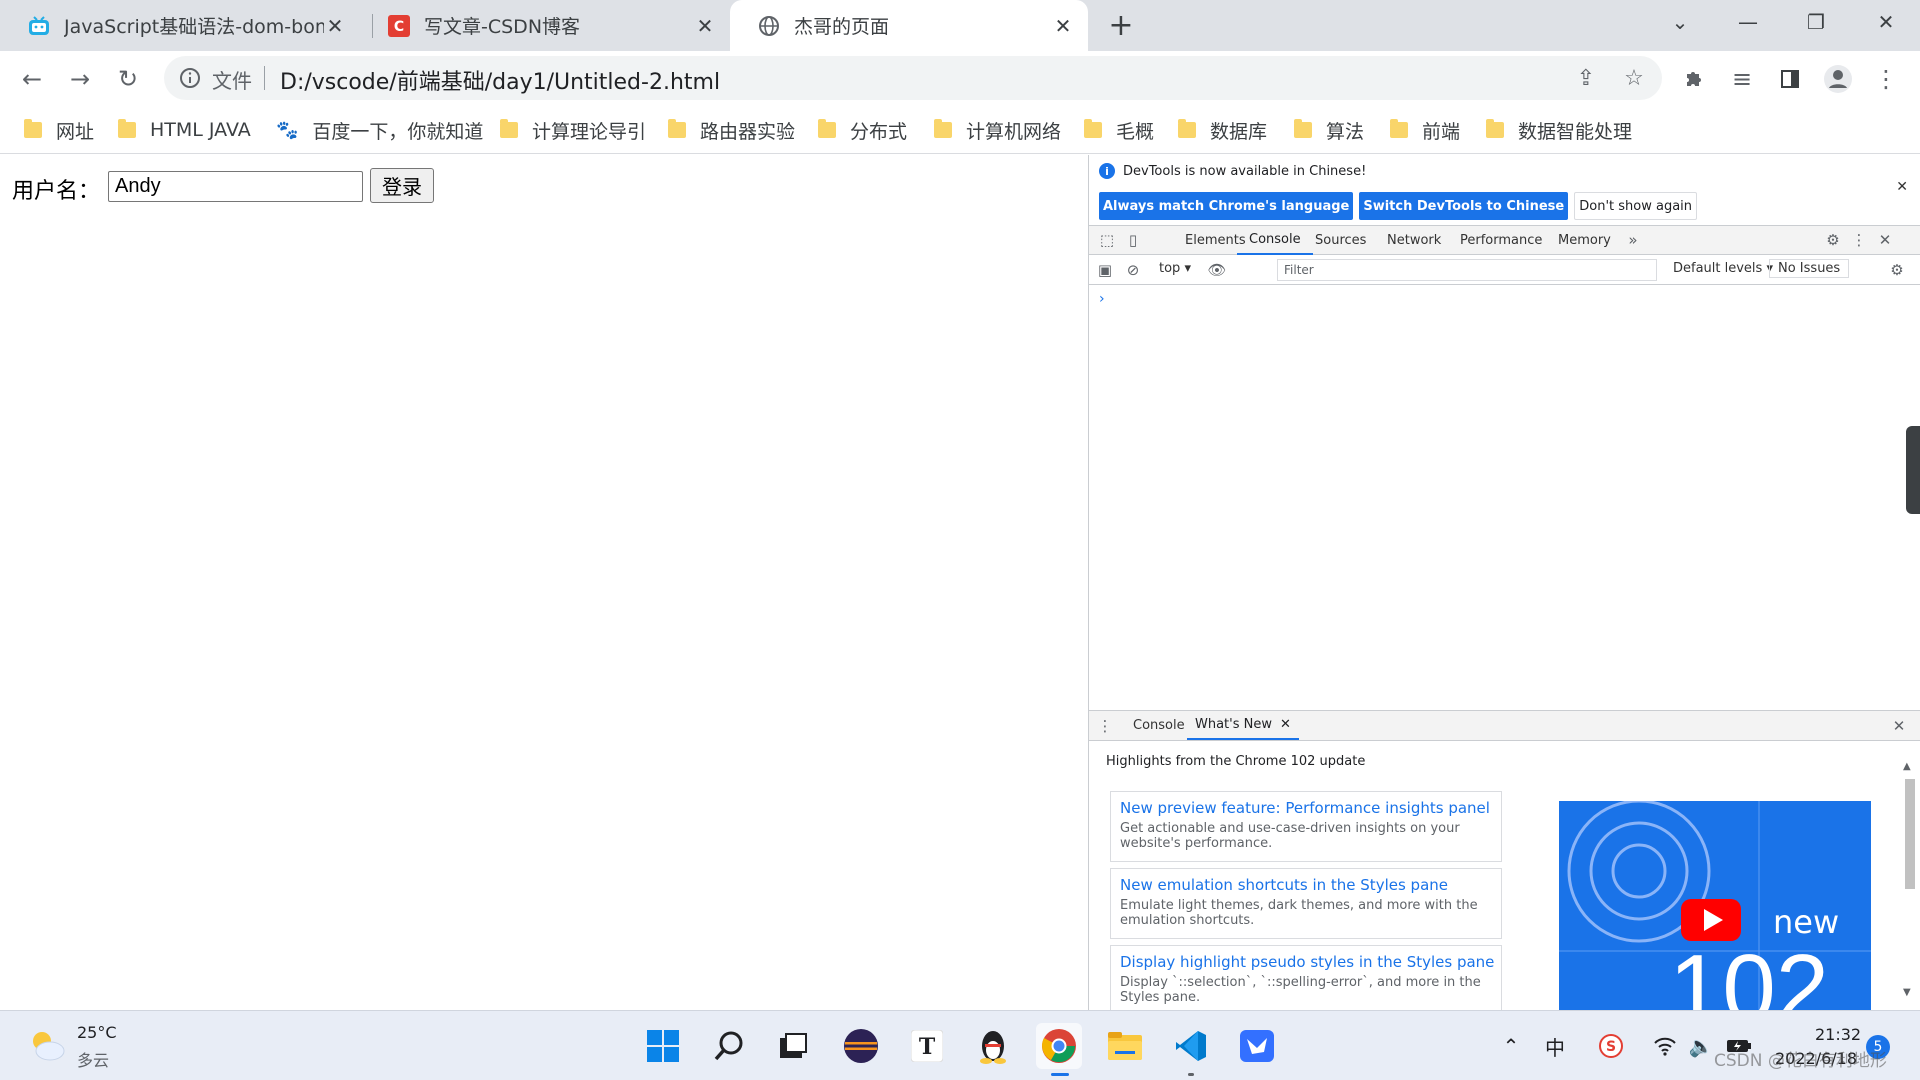 This screenshot has height=1080, width=1920. What do you see at coordinates (1886, 79) in the screenshot?
I see `menu-kebab-icon: ⋮` at bounding box center [1886, 79].